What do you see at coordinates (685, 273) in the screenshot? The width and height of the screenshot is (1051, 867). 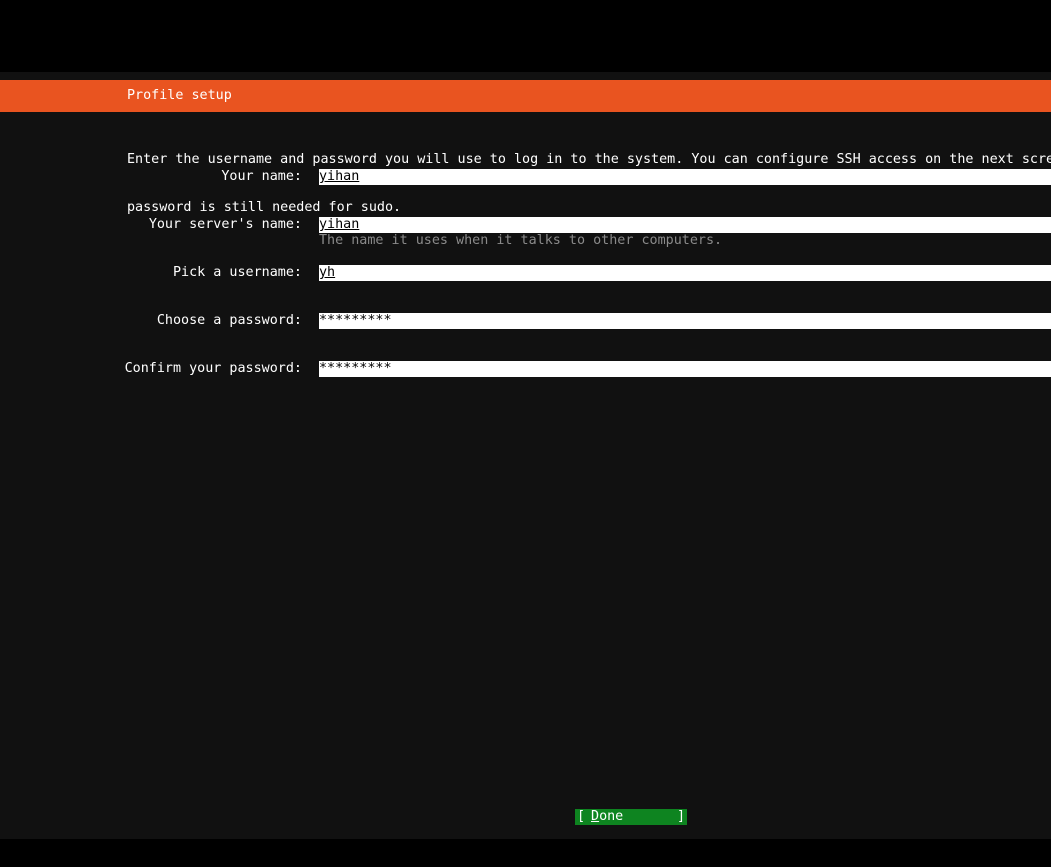 I see `username-input: yh` at bounding box center [685, 273].